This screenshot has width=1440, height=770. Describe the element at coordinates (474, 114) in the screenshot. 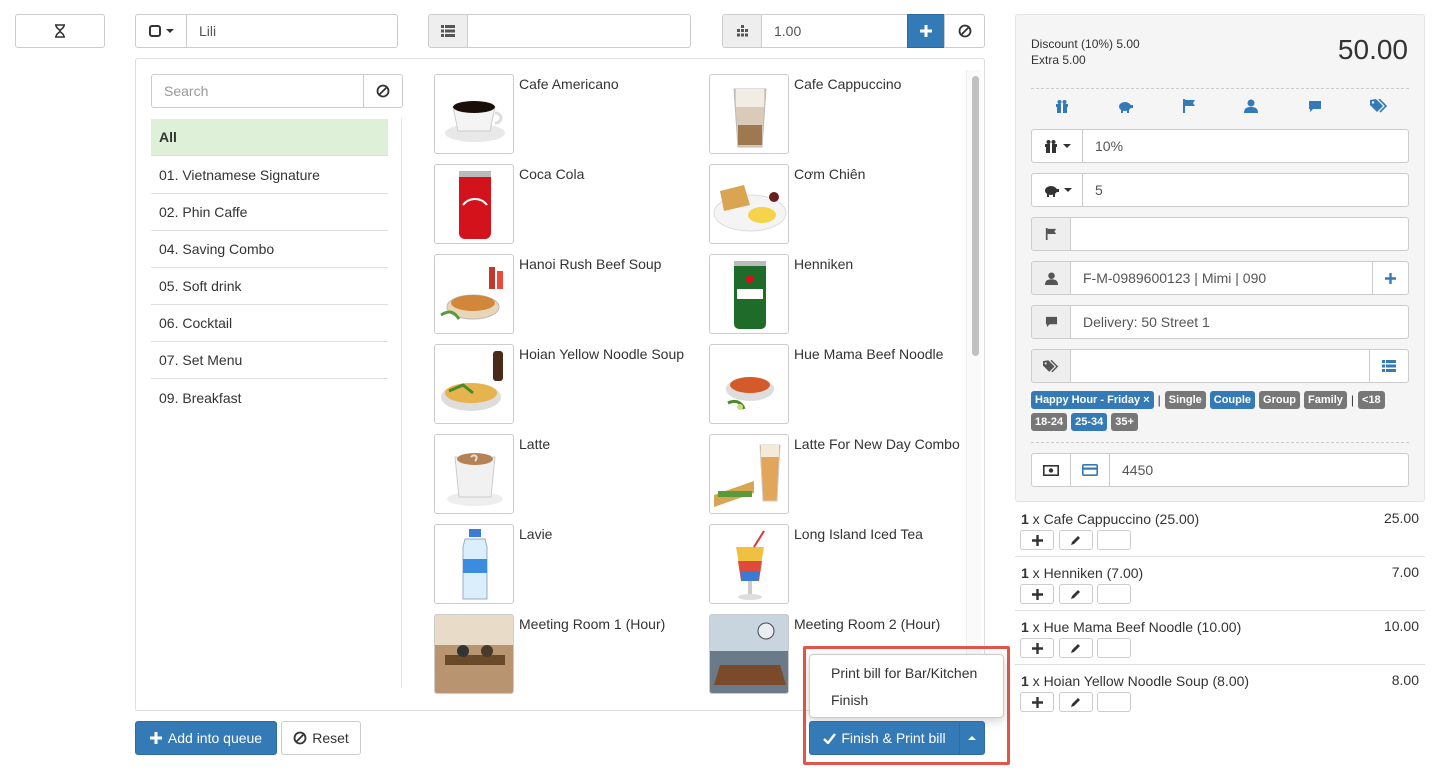

I see `product-image-americano` at that location.